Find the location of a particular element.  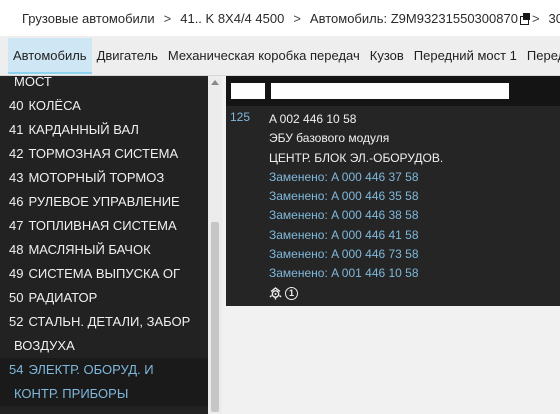

sidebar-item-oil-tank: 48 МАСЛЯНЫЙ БАЧОК is located at coordinates (104, 250).